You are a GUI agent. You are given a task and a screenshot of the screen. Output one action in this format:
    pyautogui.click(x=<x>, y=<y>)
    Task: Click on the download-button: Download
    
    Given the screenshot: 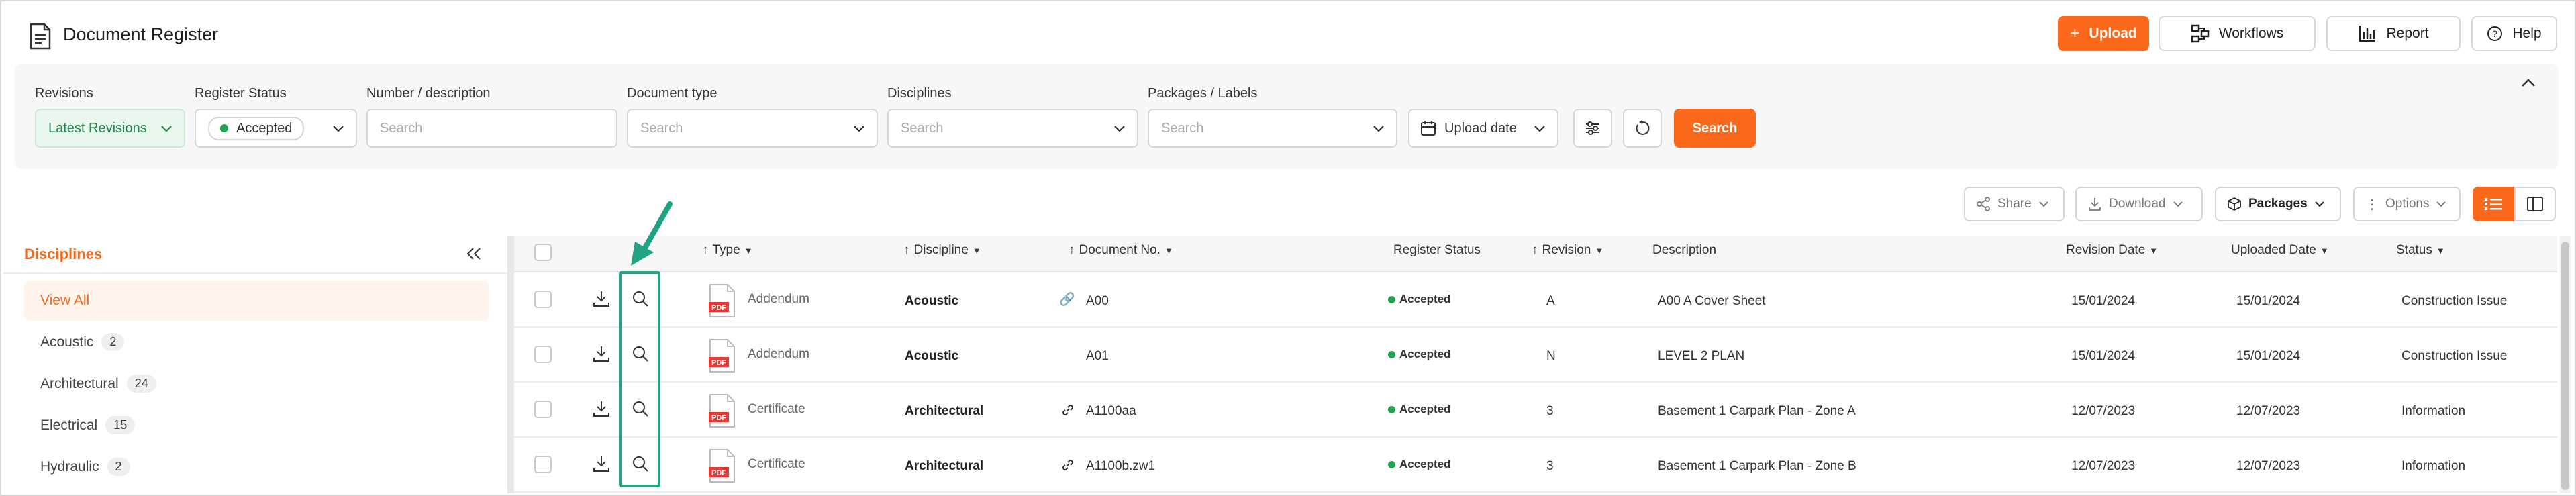 What is the action you would take?
    pyautogui.click(x=2139, y=204)
    